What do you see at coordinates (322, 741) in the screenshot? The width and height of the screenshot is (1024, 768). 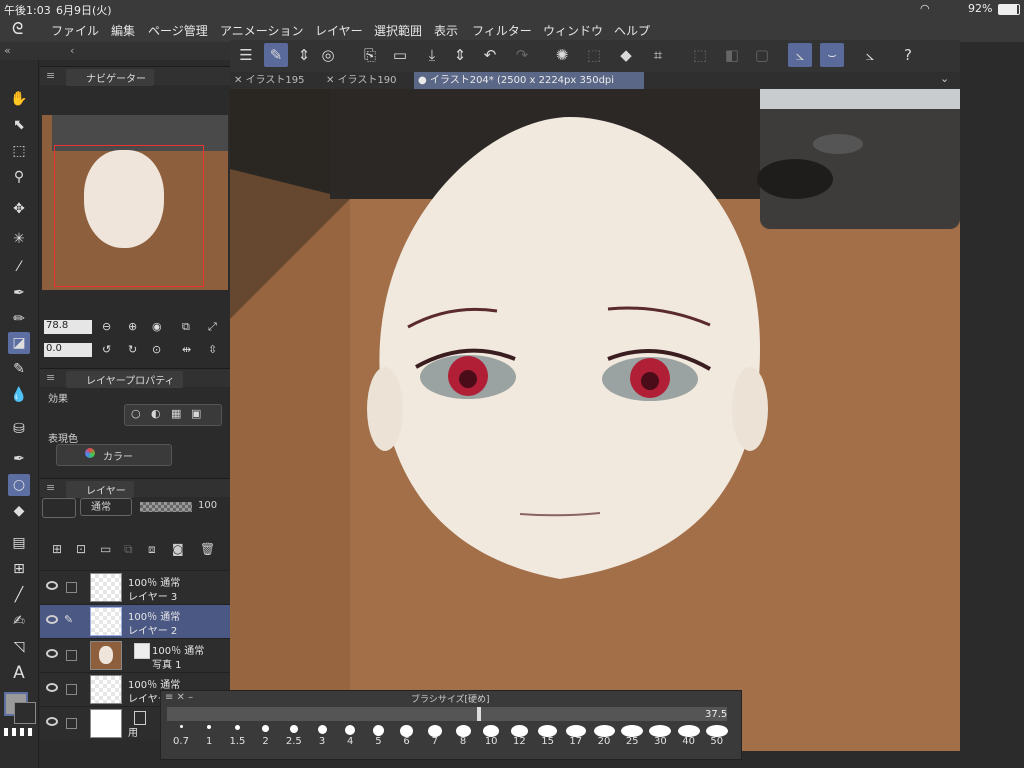 I see `brush-preset-button: 3` at bounding box center [322, 741].